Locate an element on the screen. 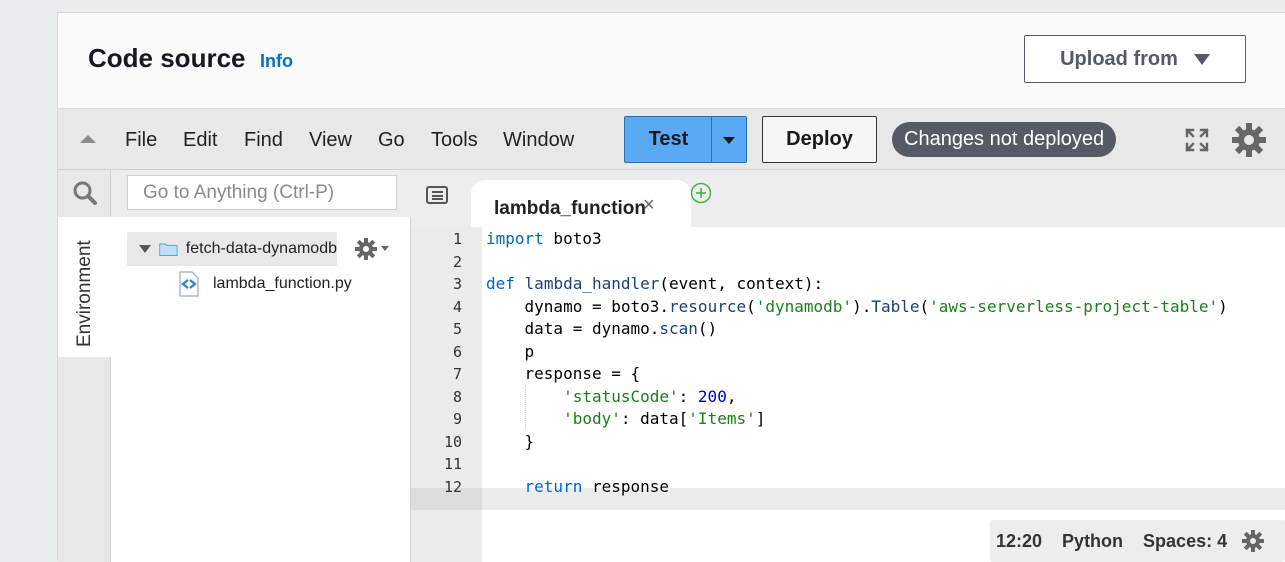  line-number: 12 is located at coordinates (452, 487).